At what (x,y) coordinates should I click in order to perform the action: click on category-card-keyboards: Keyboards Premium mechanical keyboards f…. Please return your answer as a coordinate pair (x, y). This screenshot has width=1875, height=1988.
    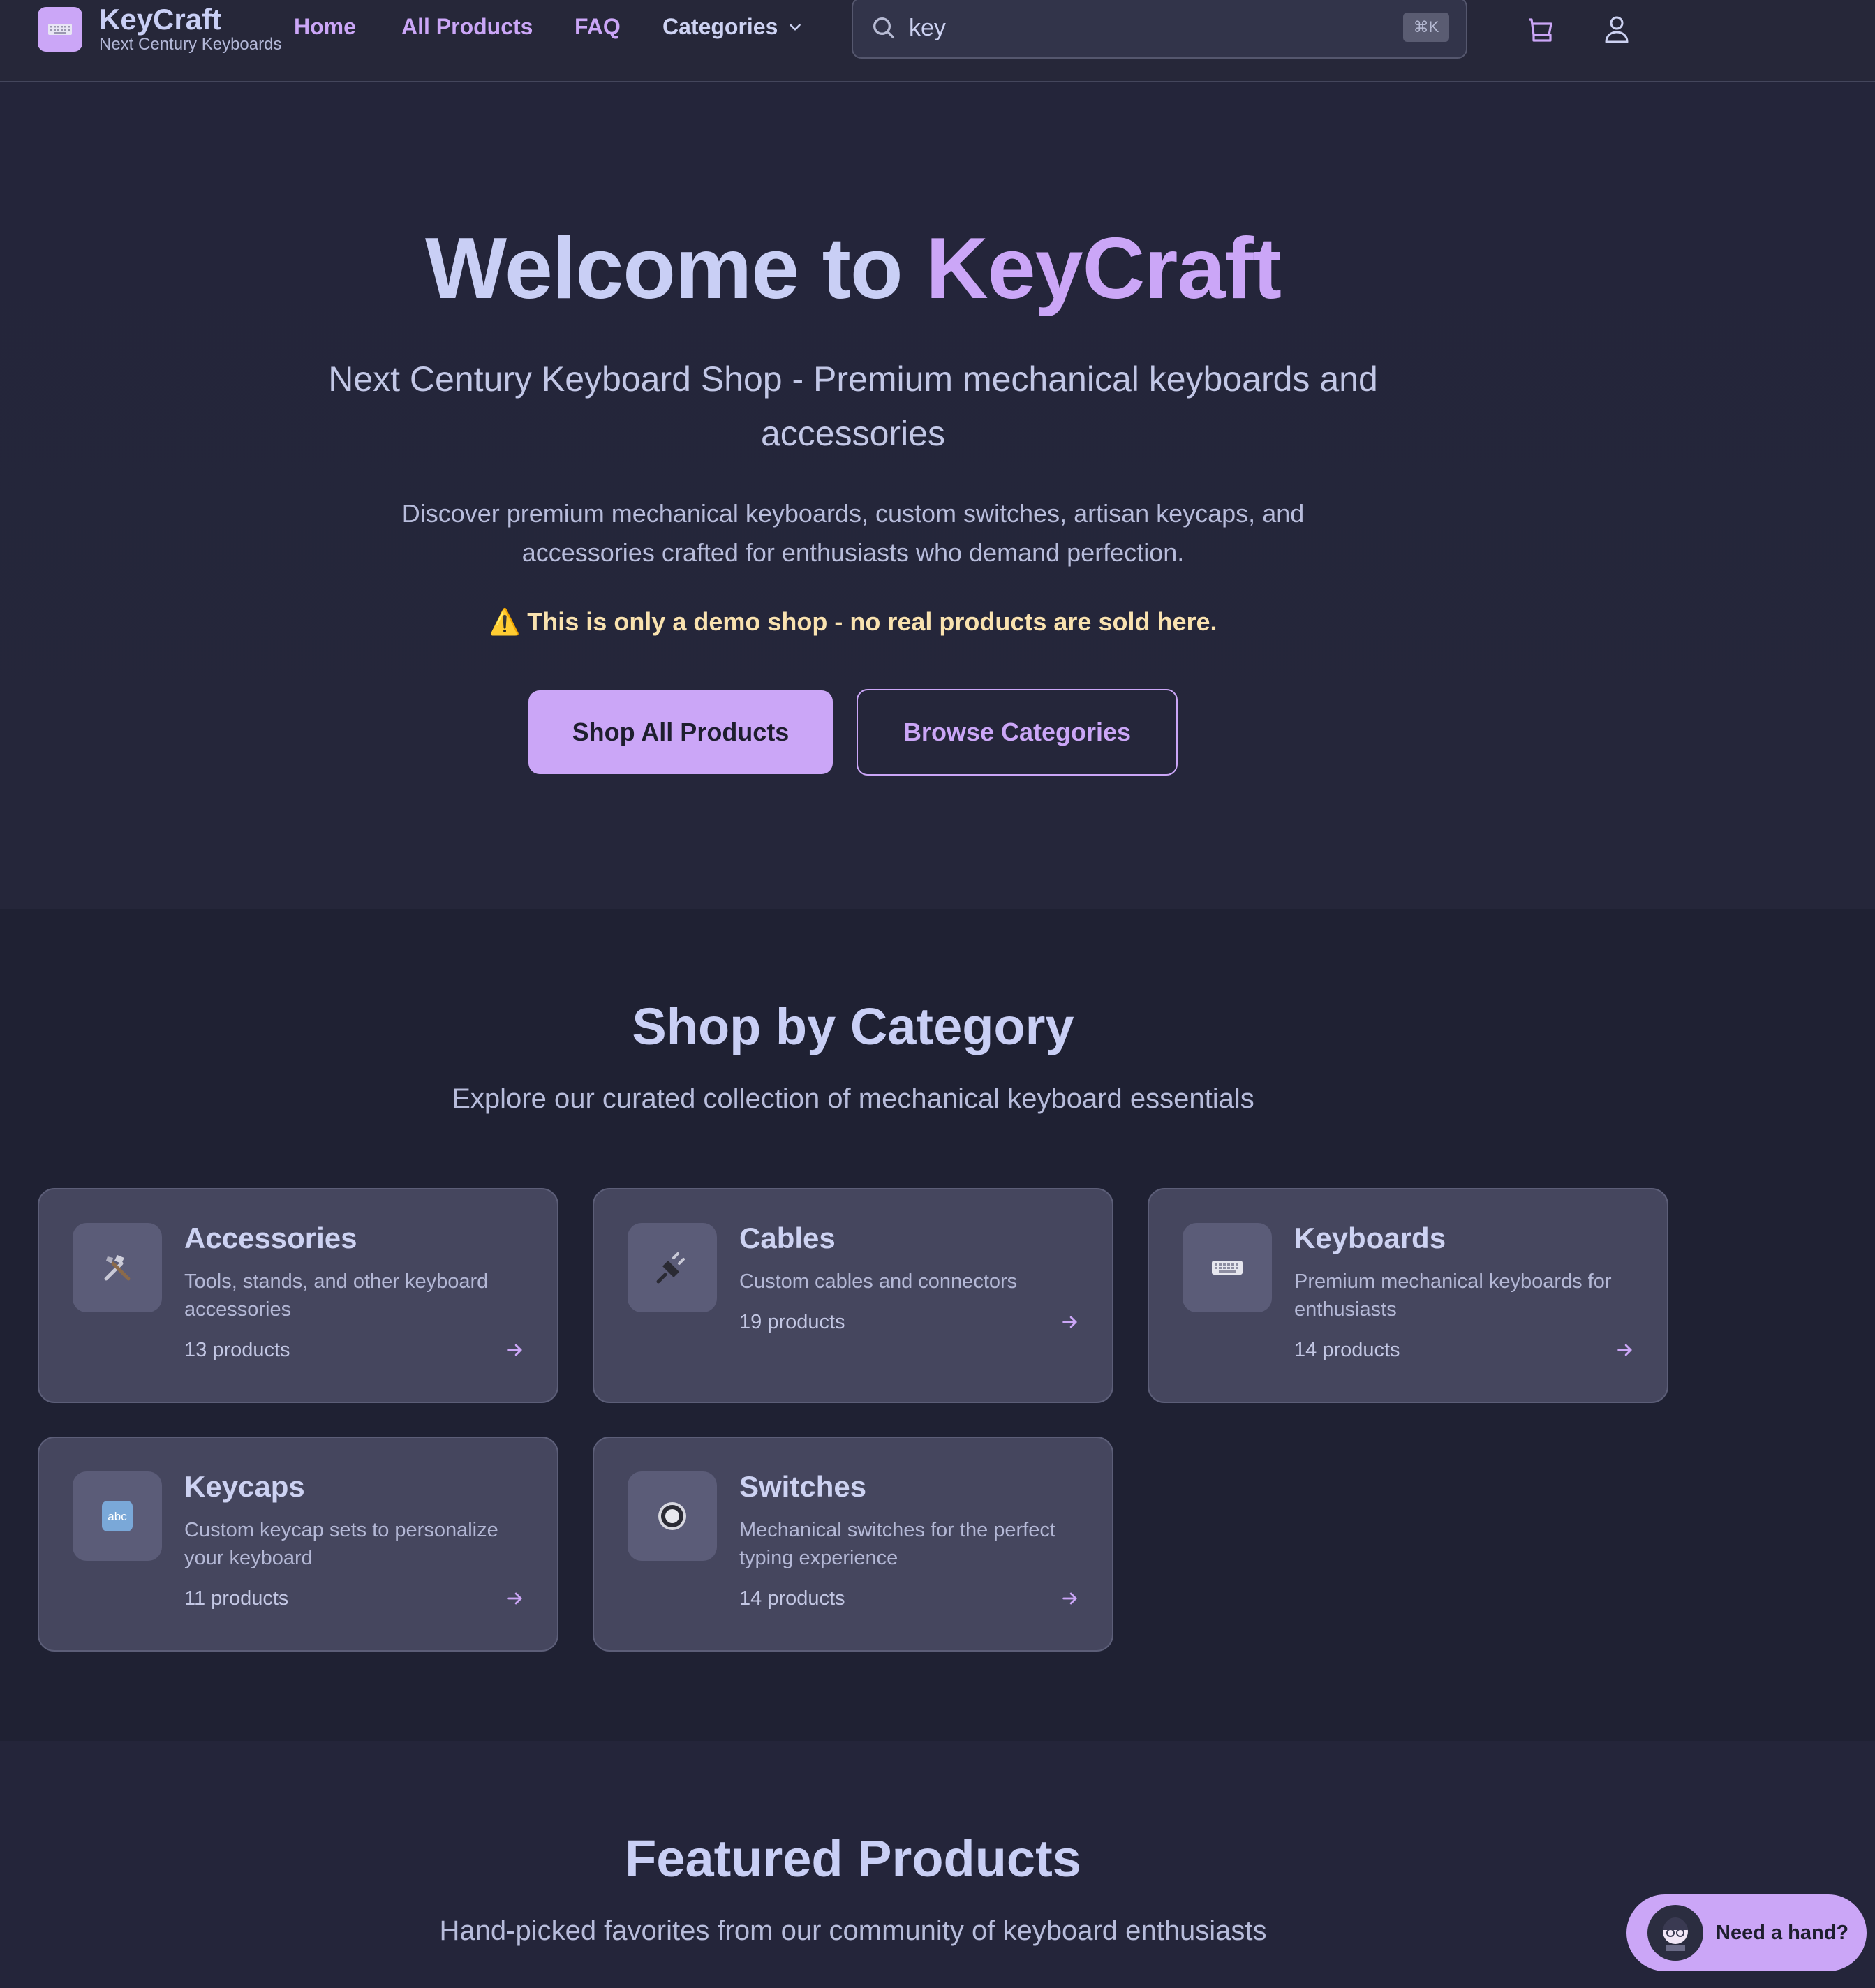
    Looking at the image, I should click on (1408, 1295).